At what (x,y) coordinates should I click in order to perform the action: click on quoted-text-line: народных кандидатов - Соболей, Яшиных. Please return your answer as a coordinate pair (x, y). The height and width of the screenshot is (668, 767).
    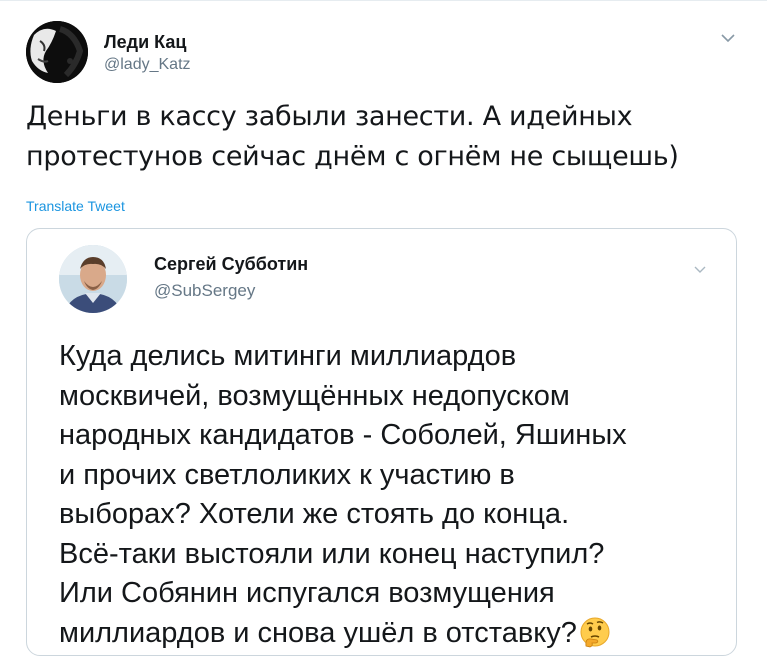
    Looking at the image, I should click on (343, 435).